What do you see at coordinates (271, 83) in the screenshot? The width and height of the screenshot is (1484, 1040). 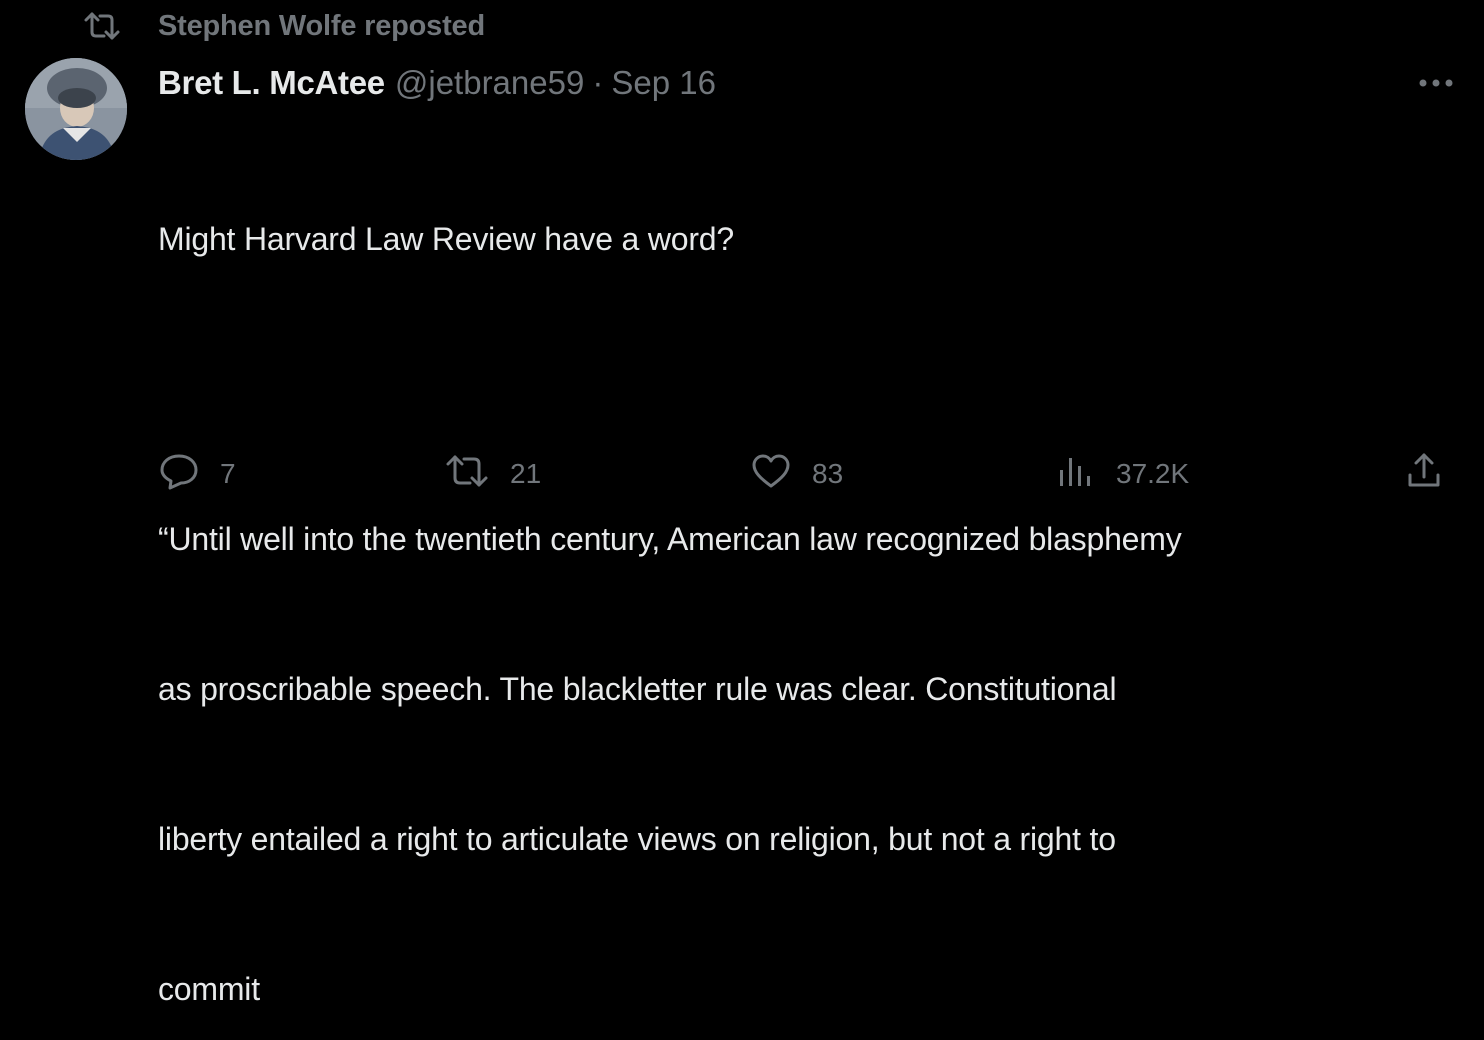 I see `author-display-name: Bret L. McAtee` at bounding box center [271, 83].